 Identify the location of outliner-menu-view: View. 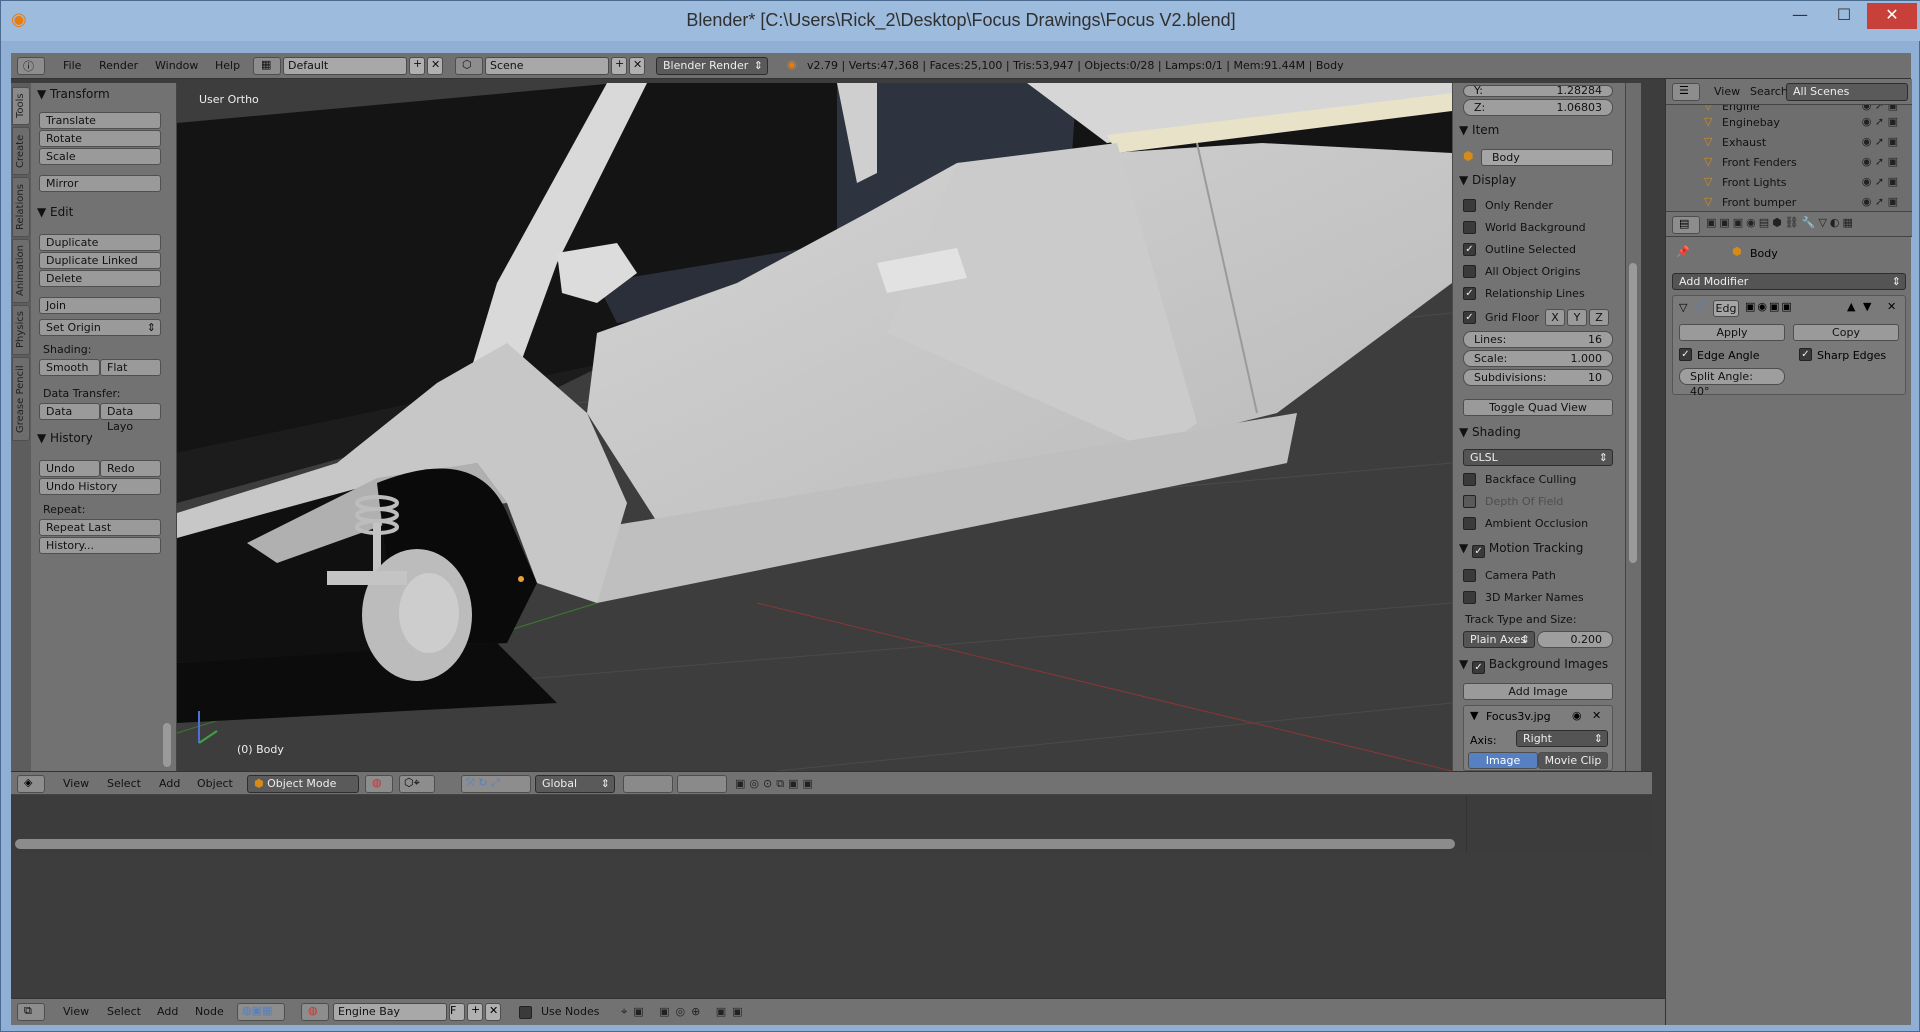
(1727, 91).